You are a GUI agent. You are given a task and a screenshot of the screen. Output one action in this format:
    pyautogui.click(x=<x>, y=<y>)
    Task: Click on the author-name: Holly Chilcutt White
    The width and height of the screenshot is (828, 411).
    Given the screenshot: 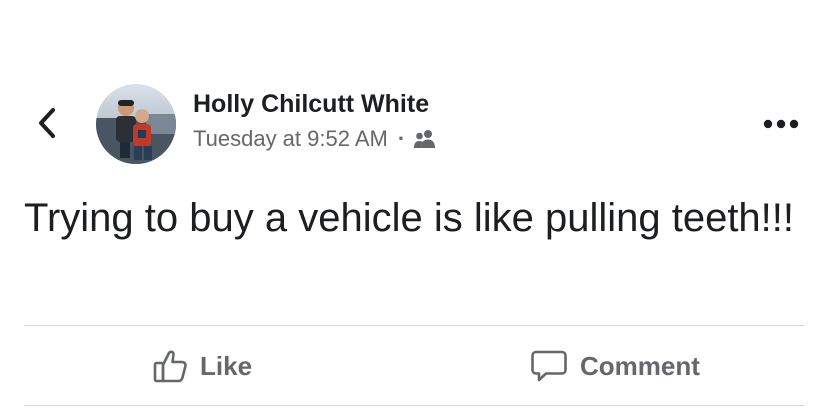 What is the action you would take?
    pyautogui.click(x=311, y=104)
    